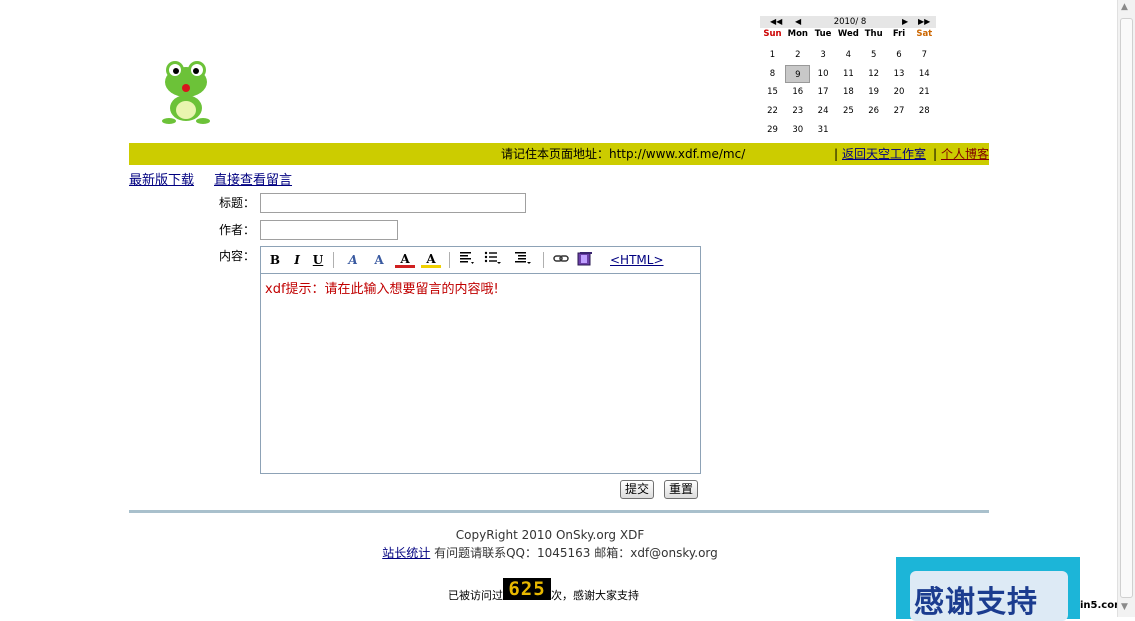  Describe the element at coordinates (899, 34) in the screenshot. I see `calendar-dayname: Fri` at that location.